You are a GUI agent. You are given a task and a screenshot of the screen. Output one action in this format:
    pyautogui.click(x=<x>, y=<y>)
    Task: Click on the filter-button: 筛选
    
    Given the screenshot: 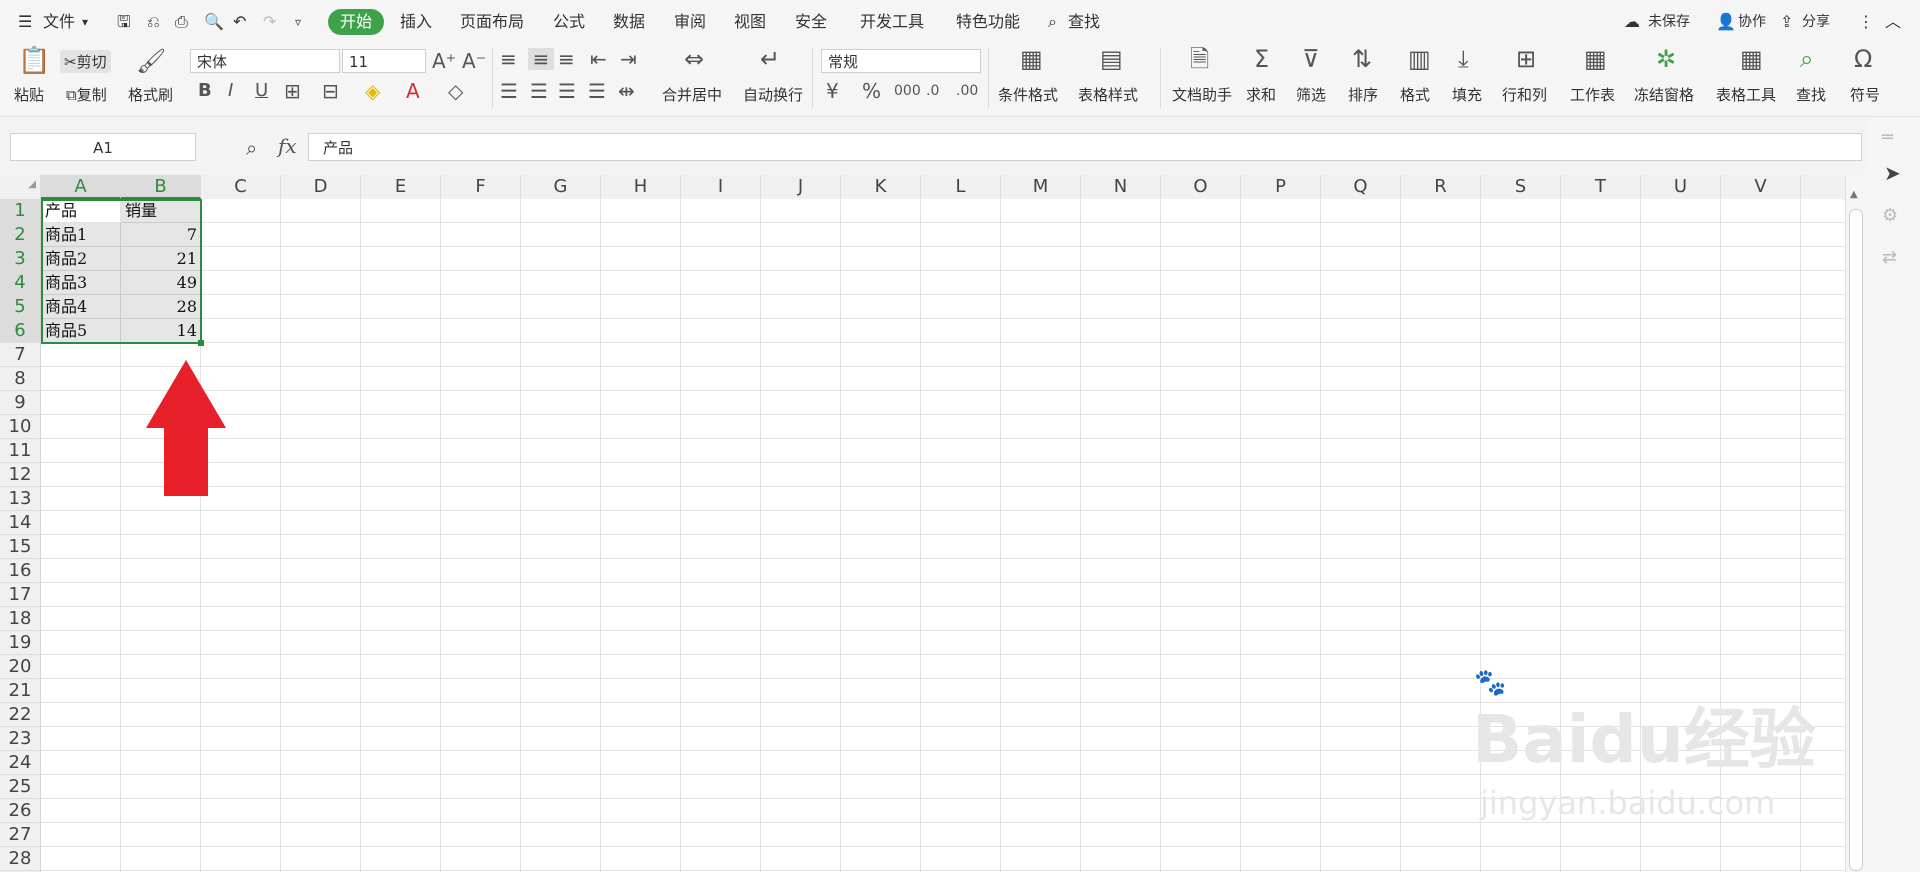 What is the action you would take?
    pyautogui.click(x=1311, y=94)
    